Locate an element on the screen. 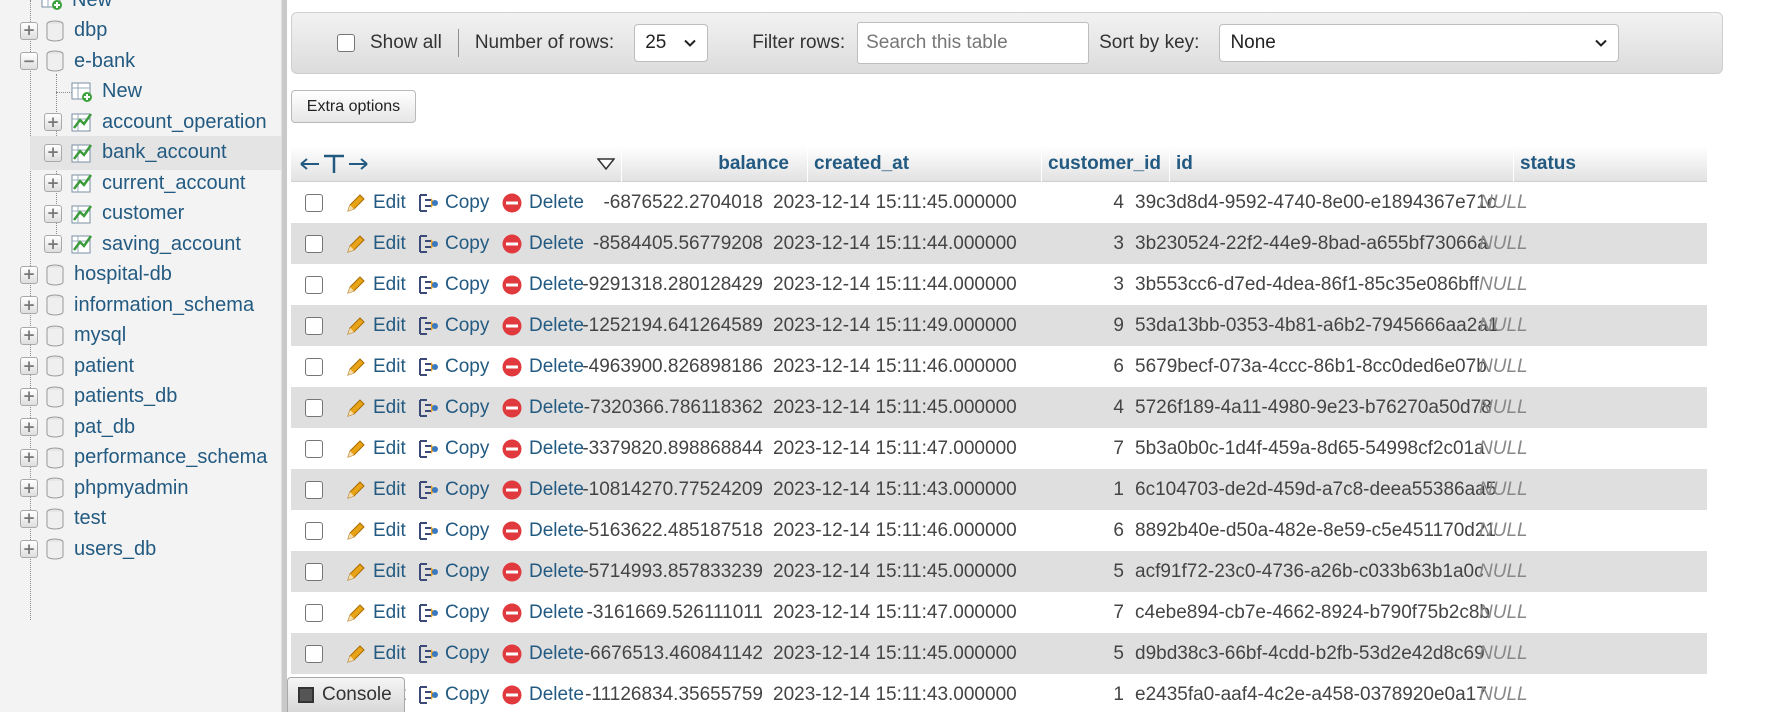 Image resolution: width=1771 pixels, height=712 pixels. cell-balance: -6676513.460841142 is located at coordinates (672, 653).